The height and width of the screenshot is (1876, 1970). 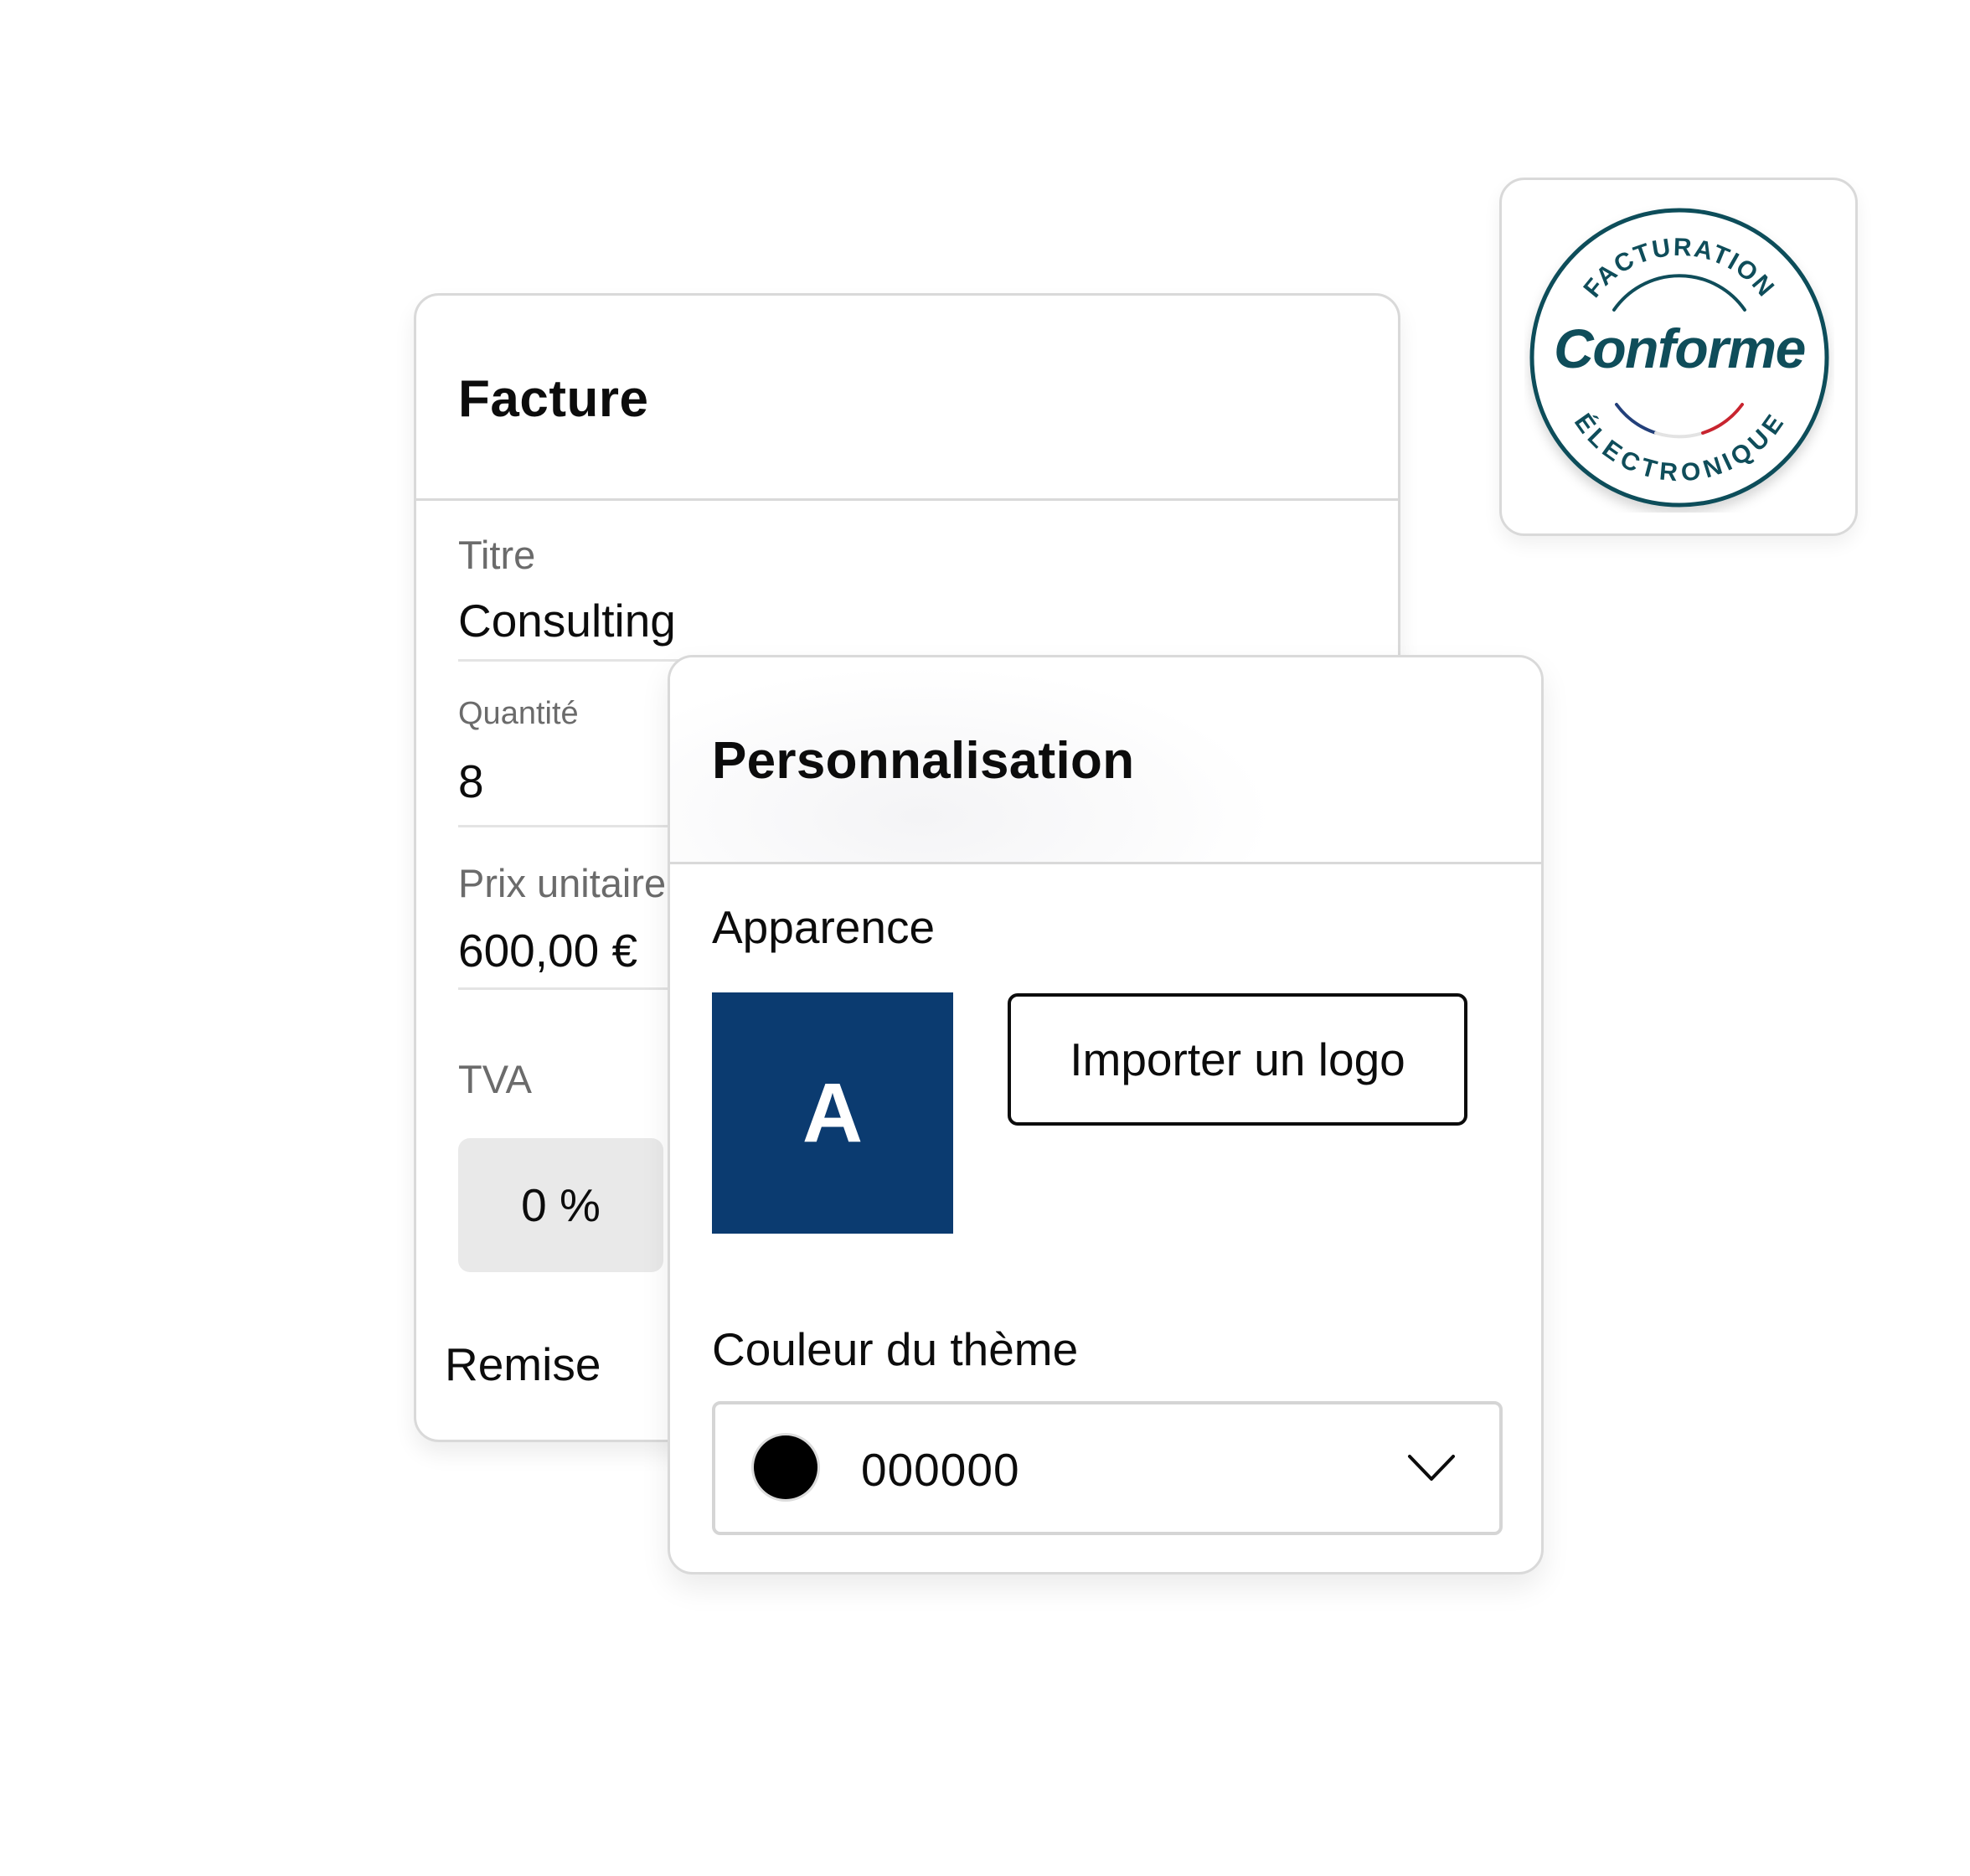 I want to click on discount-label: Remise, so click(x=523, y=1364).